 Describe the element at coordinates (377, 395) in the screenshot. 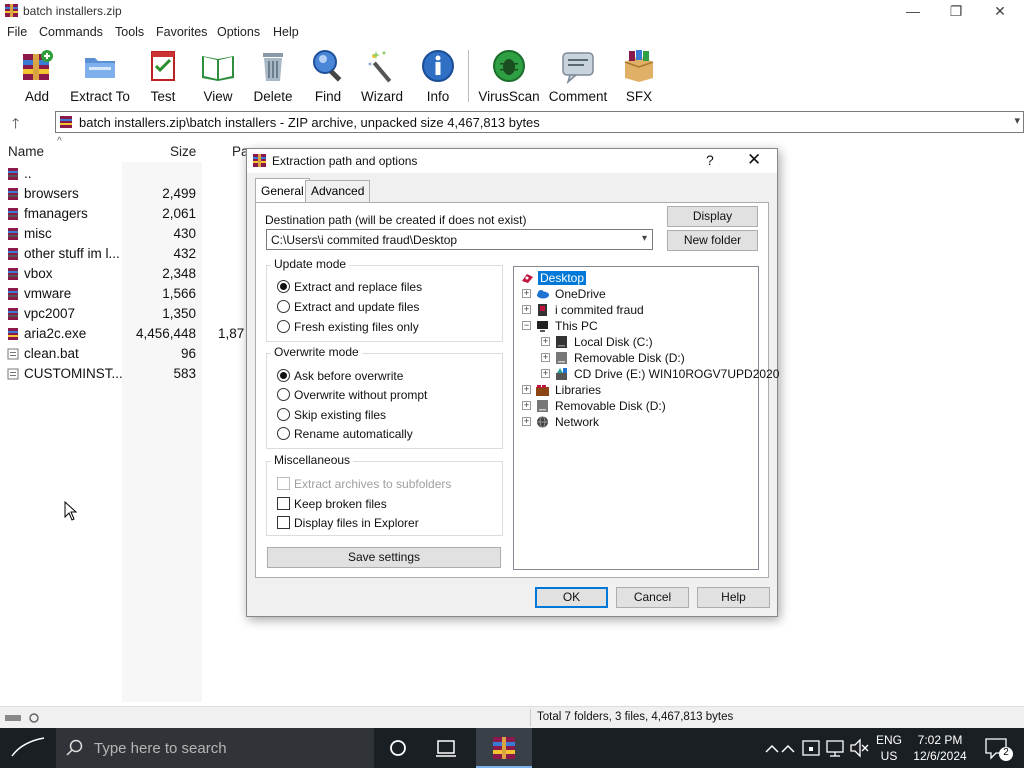

I see `radio-overwrite-without-prompt: Overwrite without prompt` at that location.